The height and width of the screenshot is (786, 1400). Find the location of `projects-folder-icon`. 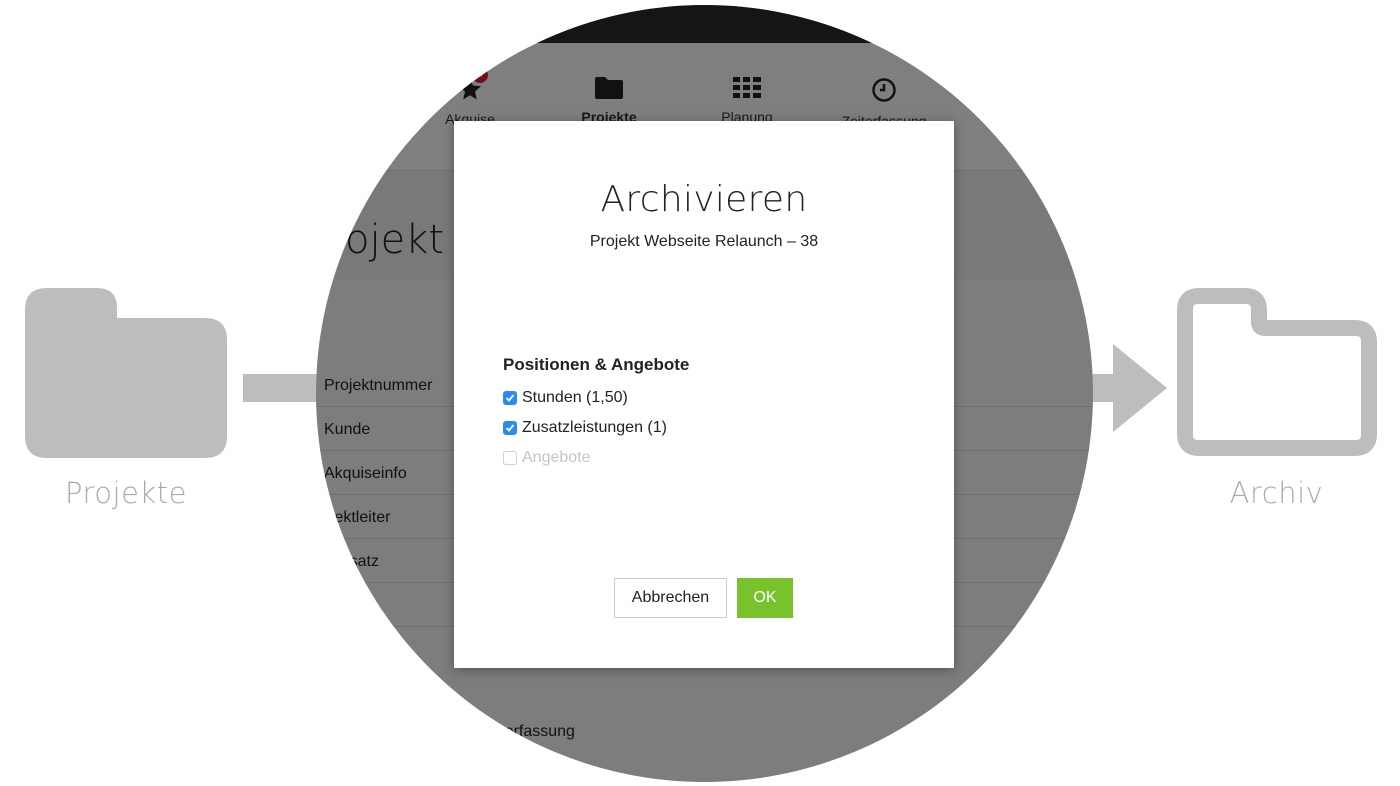

projects-folder-icon is located at coordinates (126, 373).